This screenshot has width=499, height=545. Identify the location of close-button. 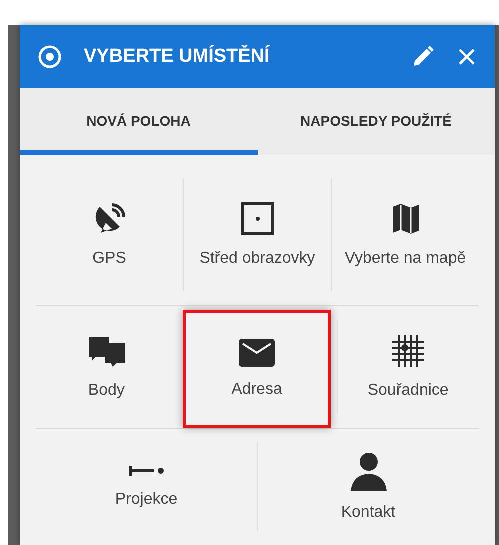
(467, 56).